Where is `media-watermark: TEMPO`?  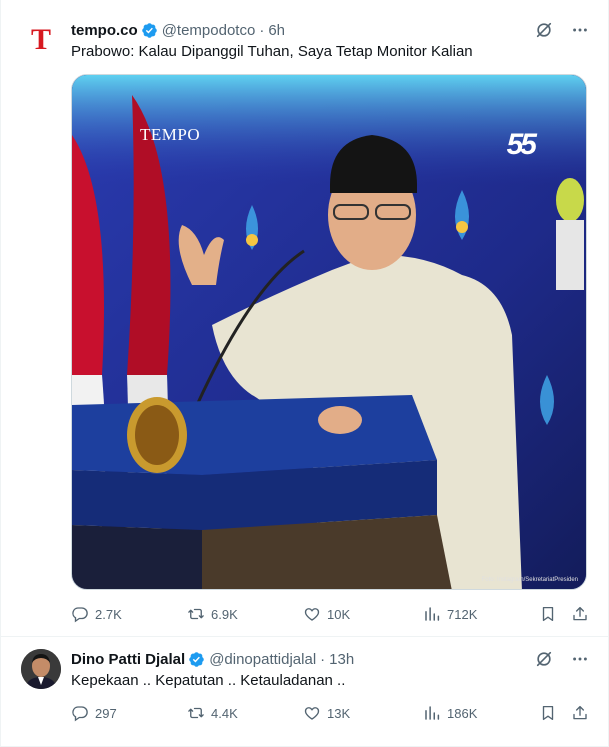 media-watermark: TEMPO is located at coordinates (170, 134).